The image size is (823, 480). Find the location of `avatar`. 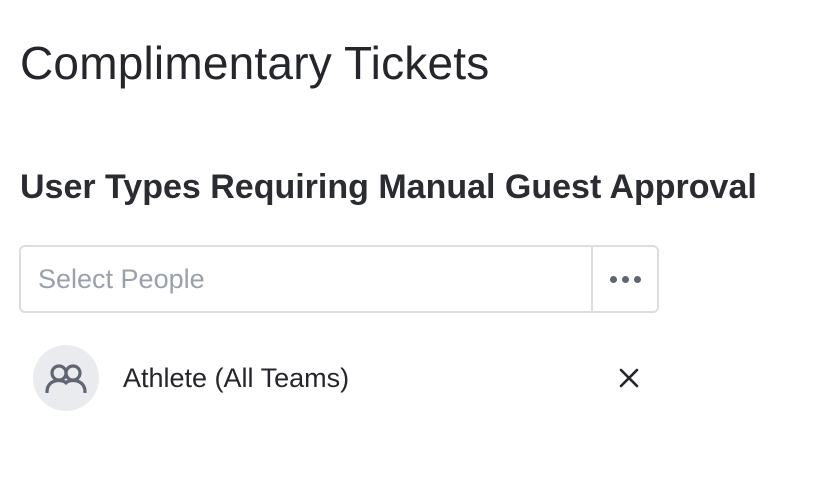

avatar is located at coordinates (66, 378).